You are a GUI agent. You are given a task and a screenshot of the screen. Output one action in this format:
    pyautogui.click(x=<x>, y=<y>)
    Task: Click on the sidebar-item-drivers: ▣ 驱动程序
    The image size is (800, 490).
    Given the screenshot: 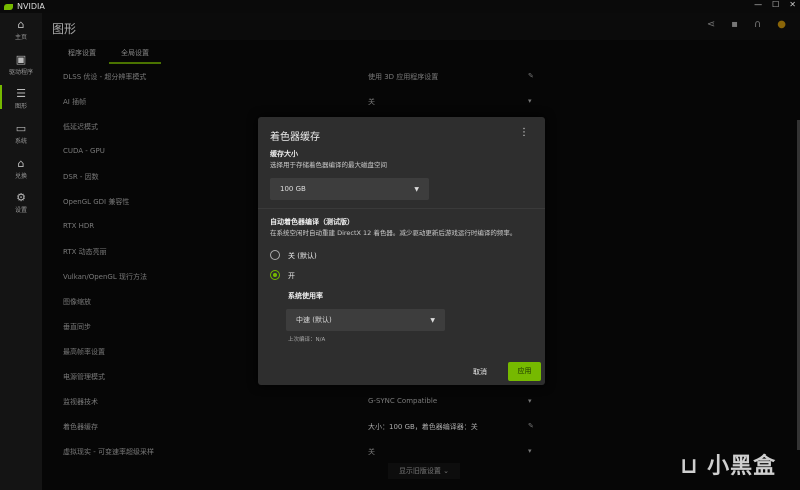 What is the action you would take?
    pyautogui.click(x=21, y=64)
    